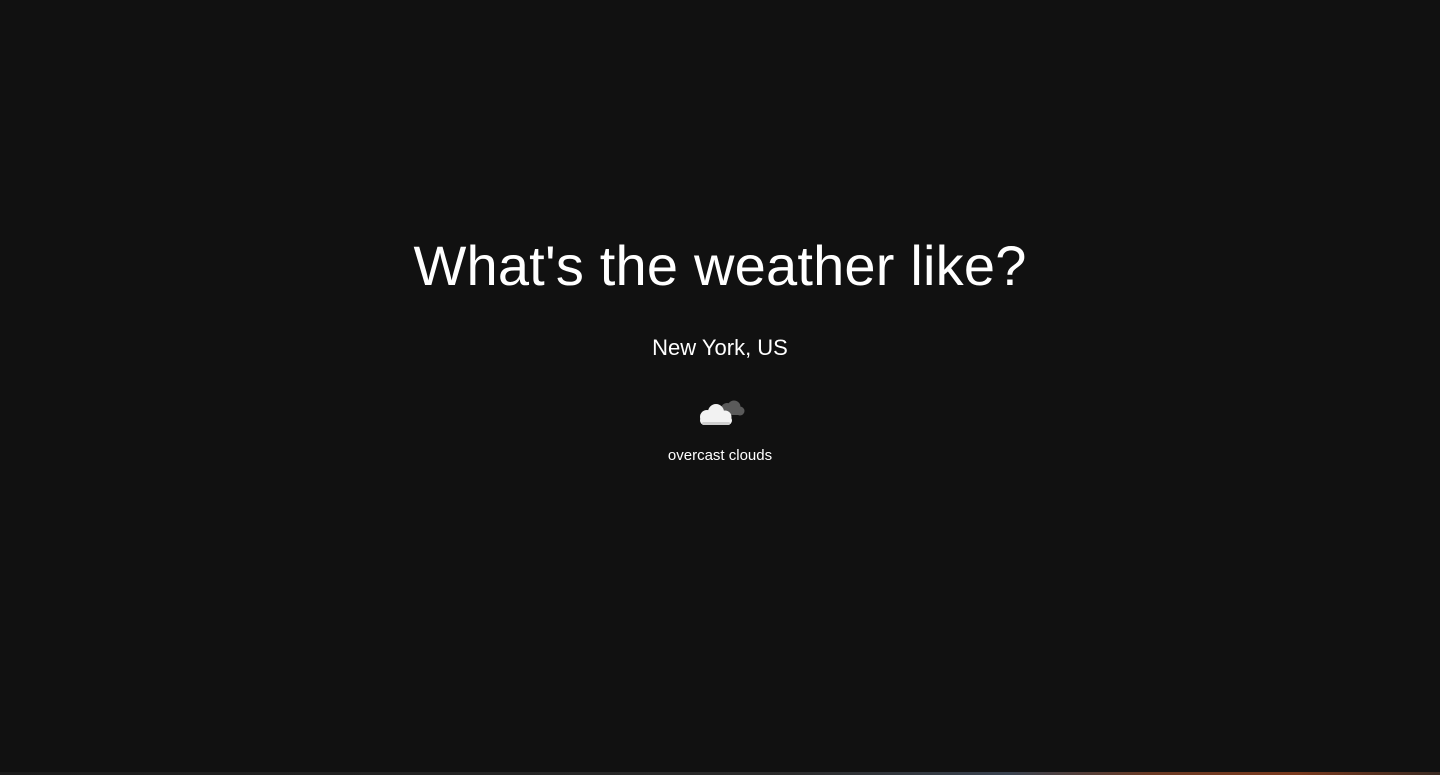  Describe the element at coordinates (720, 265) in the screenshot. I see `page-title: What's the weather like?` at that location.